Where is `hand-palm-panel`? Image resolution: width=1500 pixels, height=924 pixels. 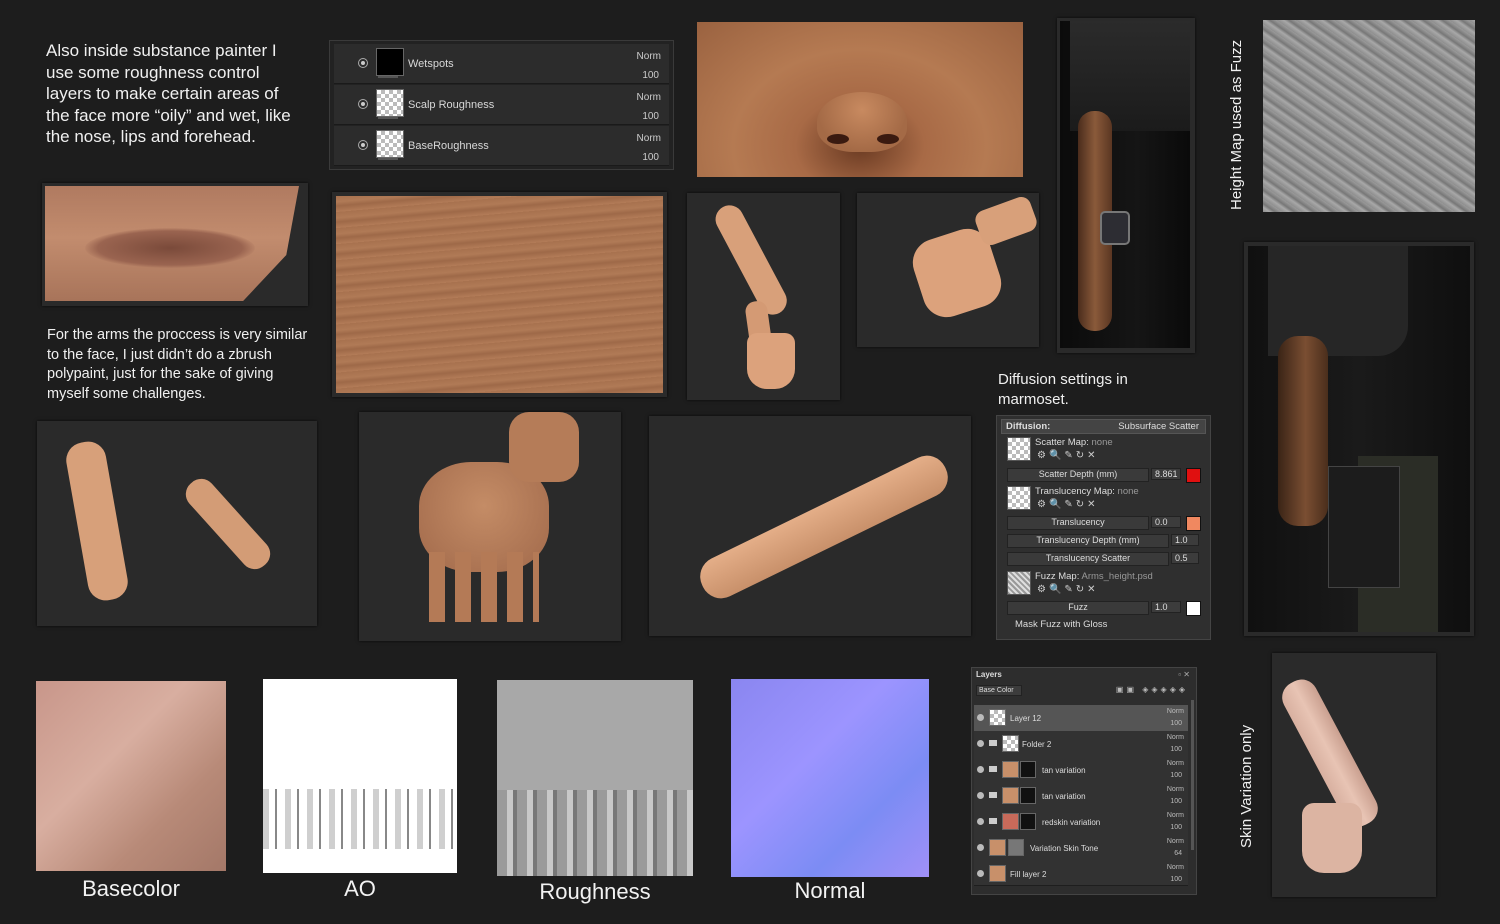
hand-palm-panel is located at coordinates (948, 270).